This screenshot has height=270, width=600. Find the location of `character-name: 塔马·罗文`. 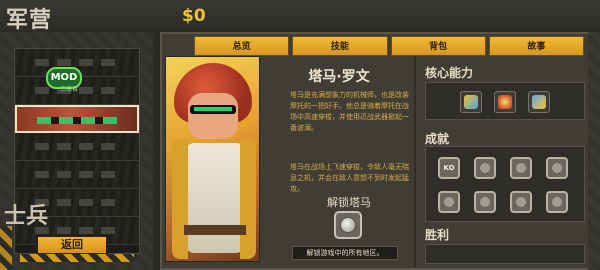

character-name: 塔马·罗文 is located at coordinates (339, 77).